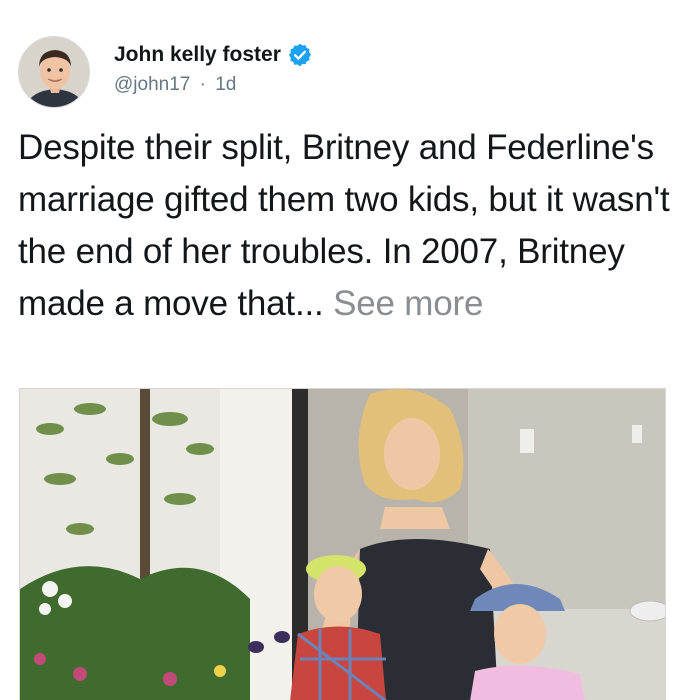  I want to click on timestamp: 1d, so click(225, 84).